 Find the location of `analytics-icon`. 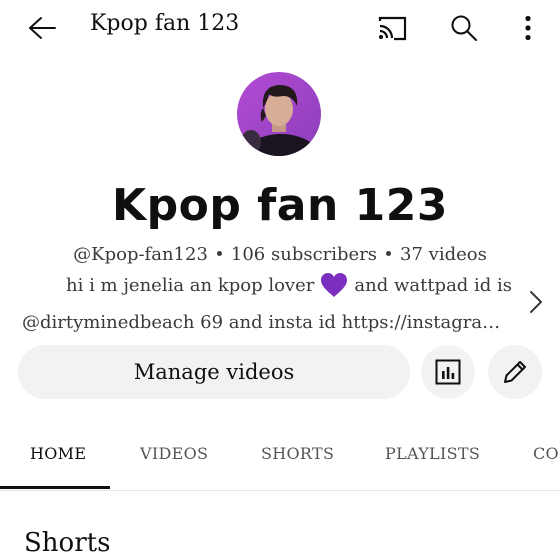

analytics-icon is located at coordinates (448, 372).